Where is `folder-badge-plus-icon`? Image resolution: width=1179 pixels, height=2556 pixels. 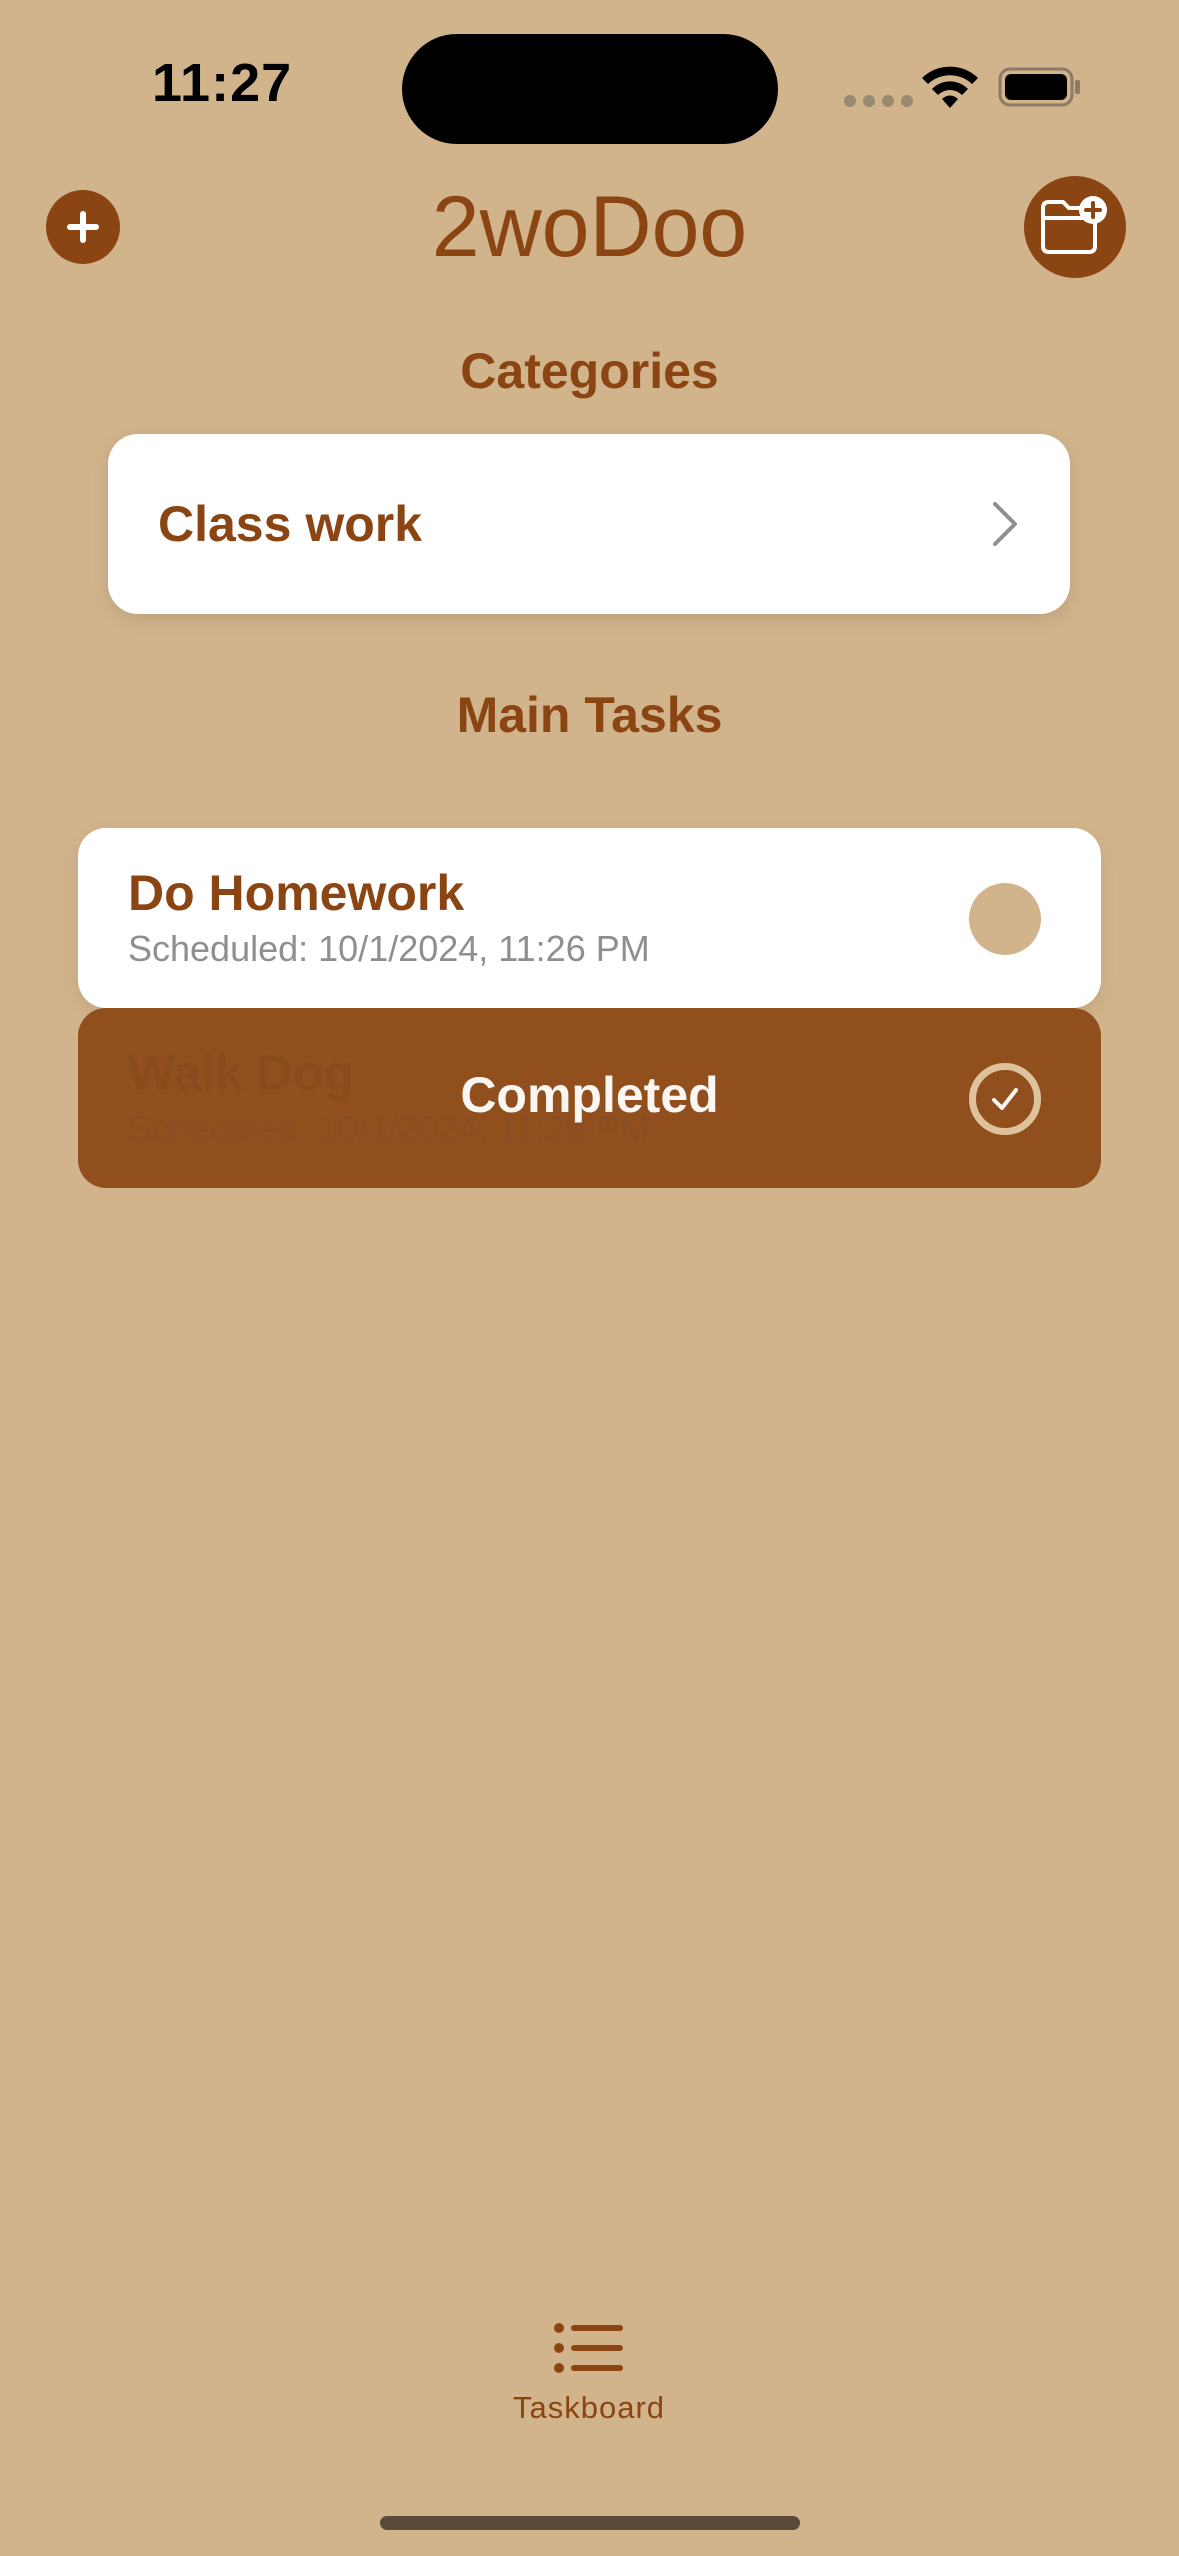 folder-badge-plus-icon is located at coordinates (1074, 225).